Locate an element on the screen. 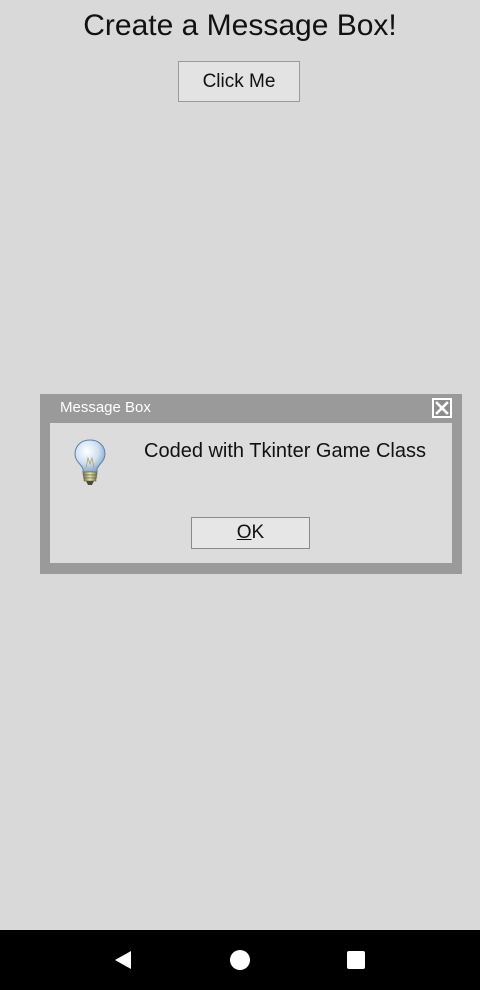 The width and height of the screenshot is (480, 990). dialog-body: Coded with Tkinter Game Class OK is located at coordinates (251, 493).